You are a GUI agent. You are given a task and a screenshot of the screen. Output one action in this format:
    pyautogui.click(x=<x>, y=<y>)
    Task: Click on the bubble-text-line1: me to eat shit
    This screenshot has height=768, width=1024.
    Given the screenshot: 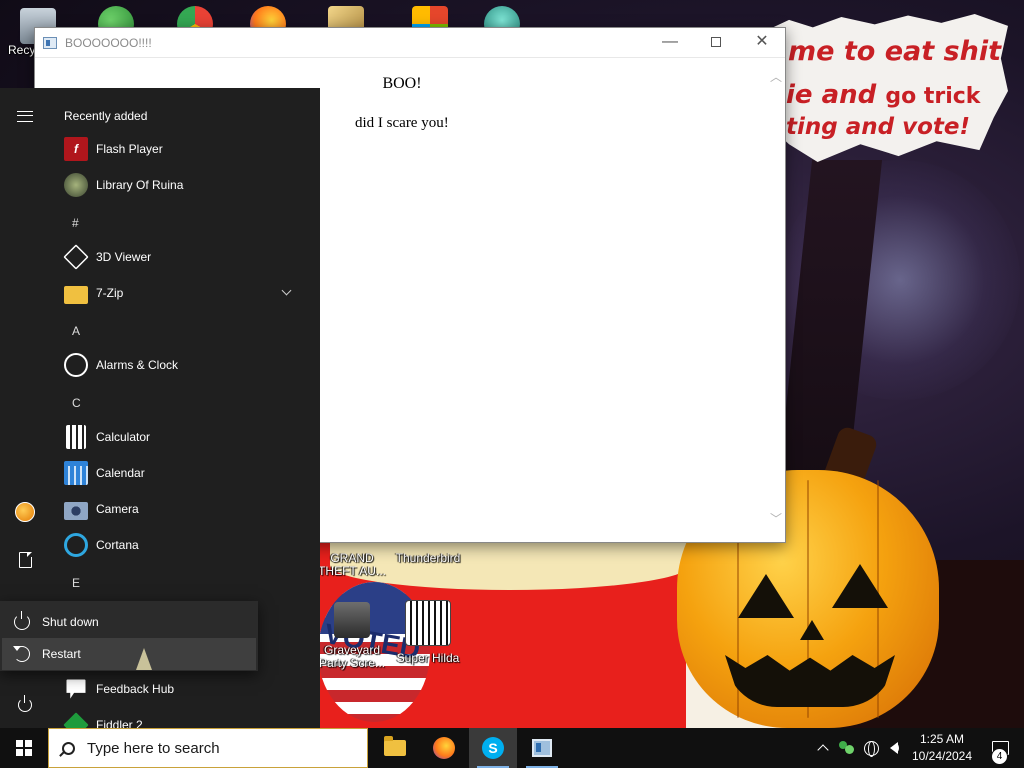 What is the action you would take?
    pyautogui.click(x=894, y=51)
    